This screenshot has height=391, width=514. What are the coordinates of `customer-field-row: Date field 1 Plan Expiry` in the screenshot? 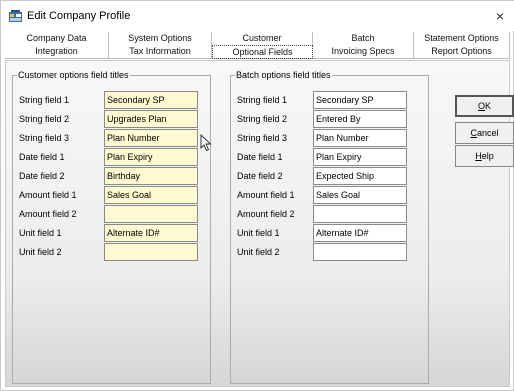 It's located at (111, 157).